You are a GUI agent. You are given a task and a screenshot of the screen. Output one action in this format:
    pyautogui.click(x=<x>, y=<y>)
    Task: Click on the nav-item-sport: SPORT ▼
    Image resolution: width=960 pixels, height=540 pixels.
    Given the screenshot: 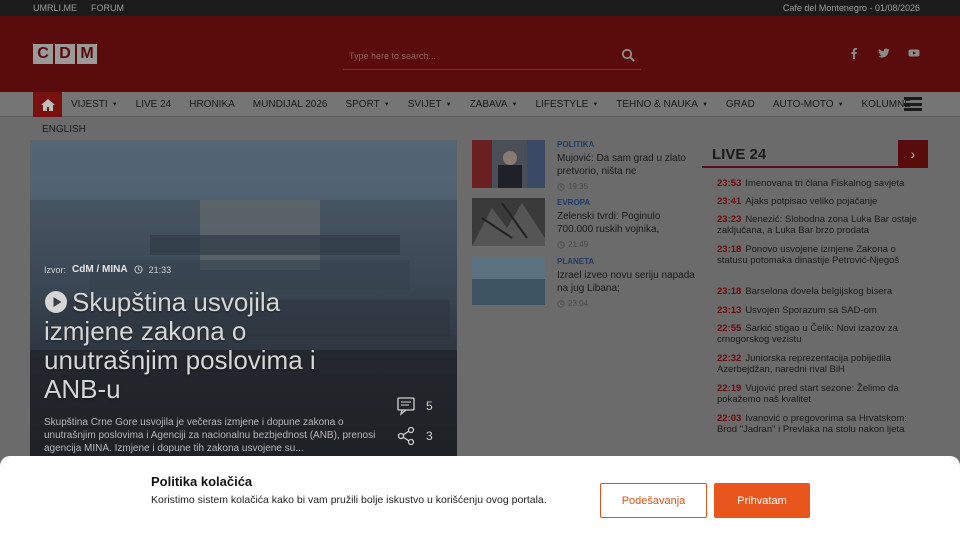 What is the action you would take?
    pyautogui.click(x=367, y=104)
    